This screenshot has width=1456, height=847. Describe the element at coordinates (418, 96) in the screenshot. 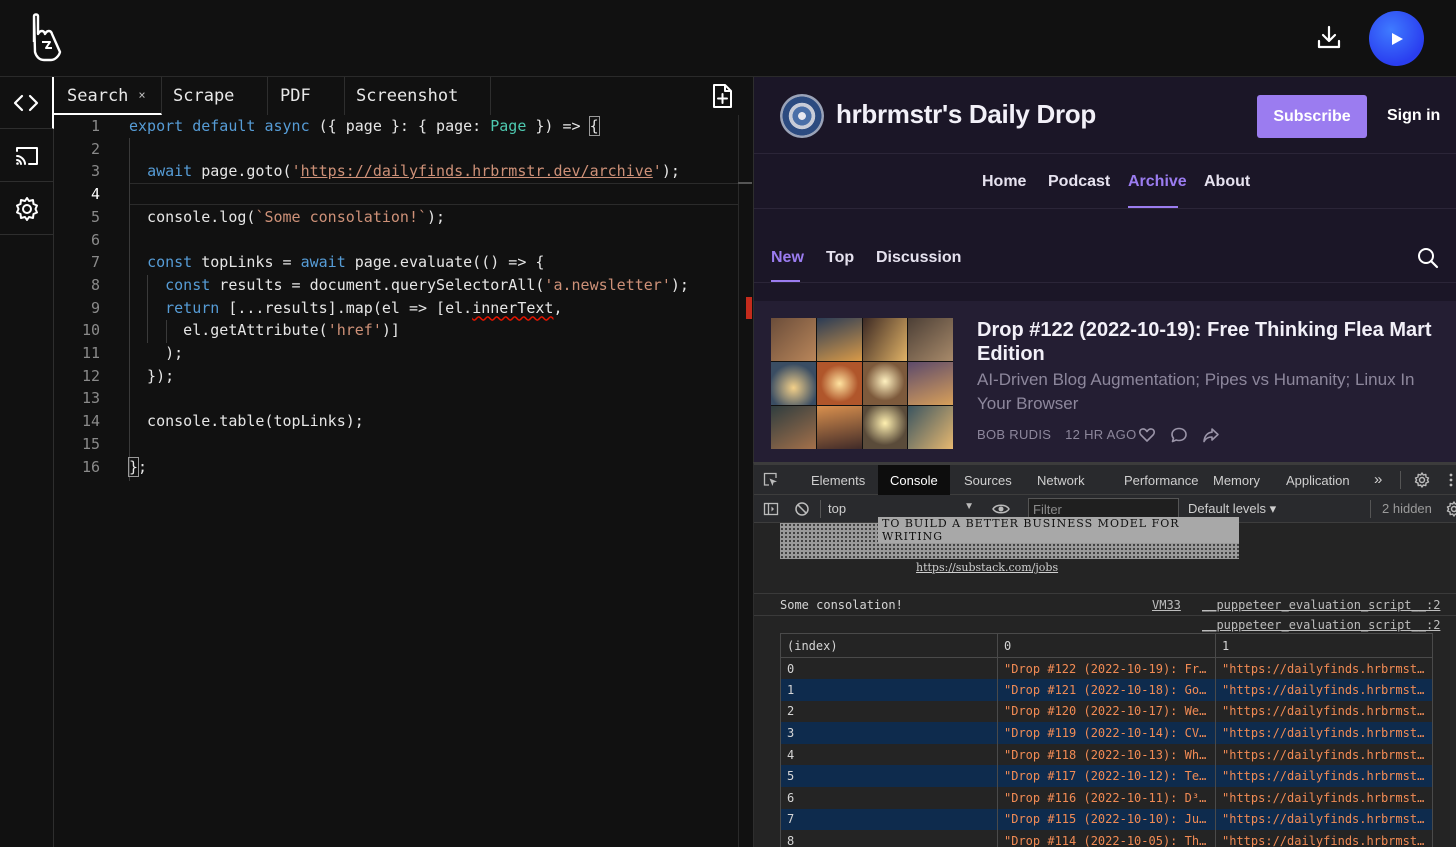

I see `tab-screenshot: Screenshot` at that location.